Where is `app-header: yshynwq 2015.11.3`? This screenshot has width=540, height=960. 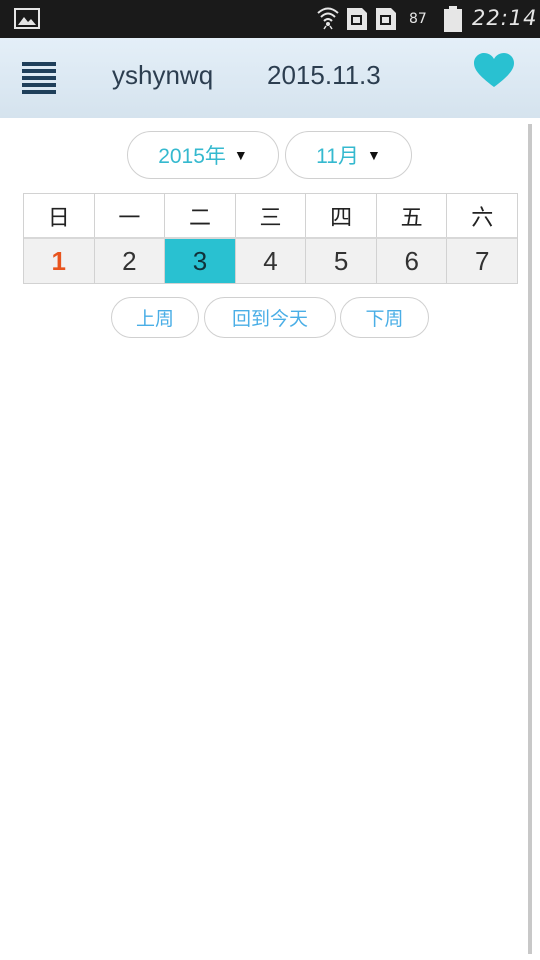 app-header: yshynwq 2015.11.3 is located at coordinates (270, 78).